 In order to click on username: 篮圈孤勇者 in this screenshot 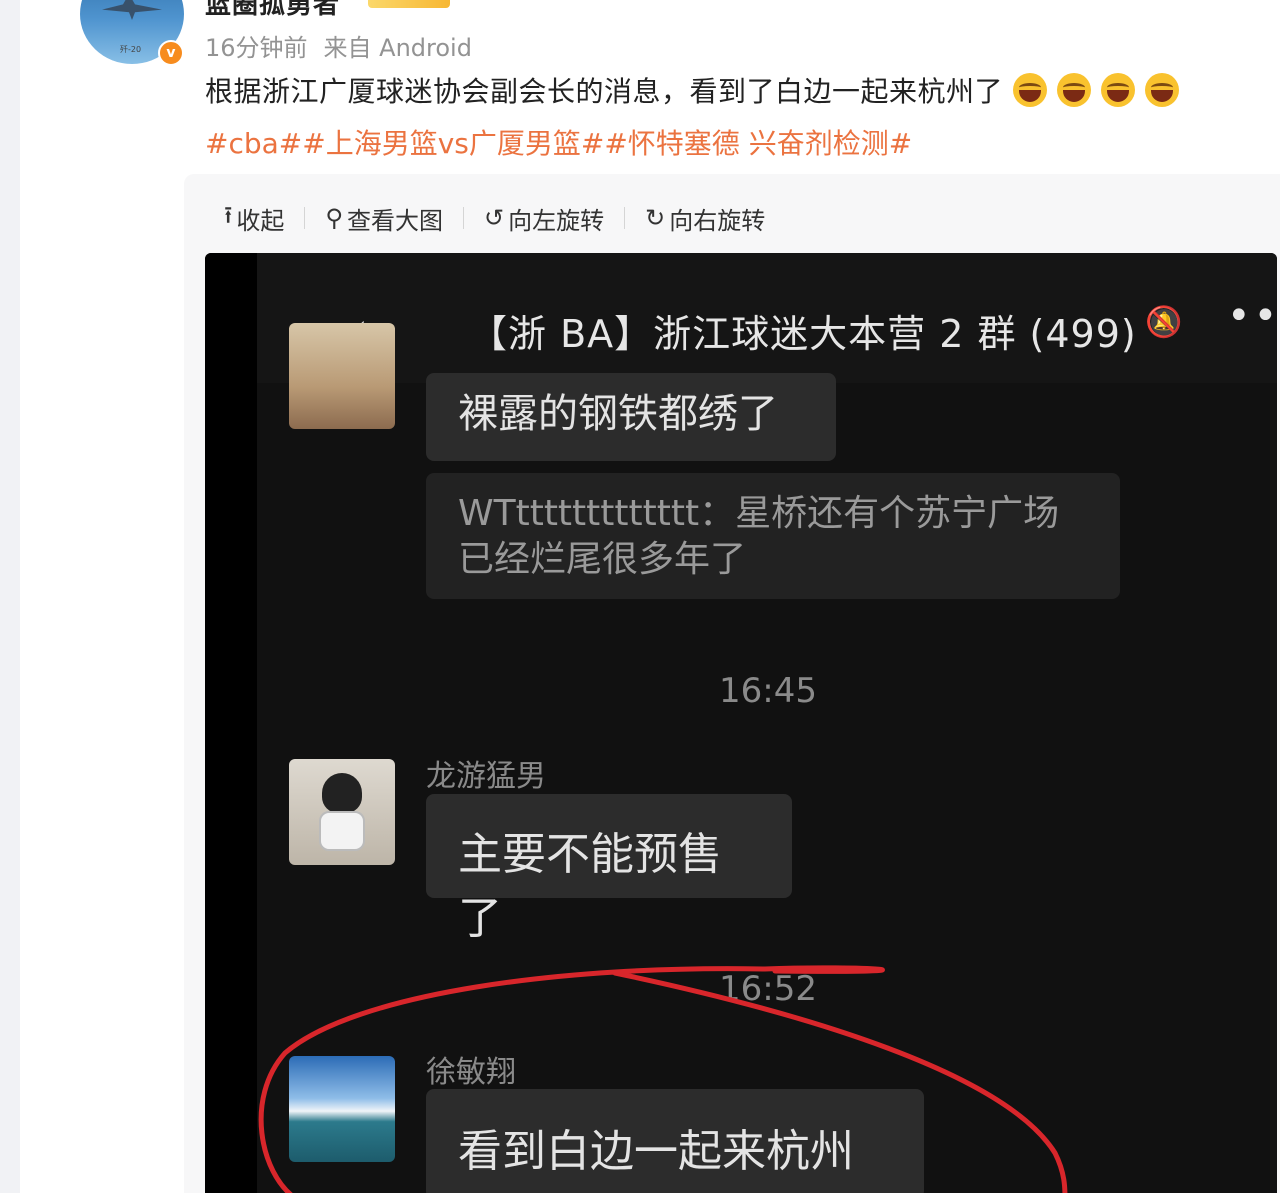, I will do `click(272, 10)`.